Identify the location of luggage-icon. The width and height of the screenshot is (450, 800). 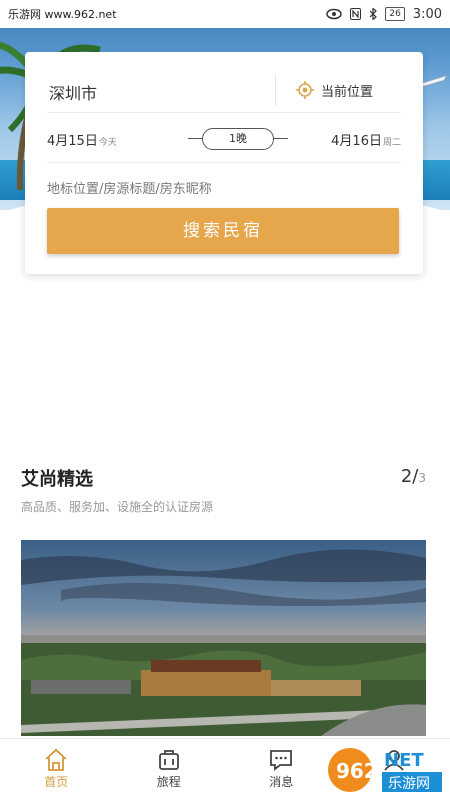
(168, 760).